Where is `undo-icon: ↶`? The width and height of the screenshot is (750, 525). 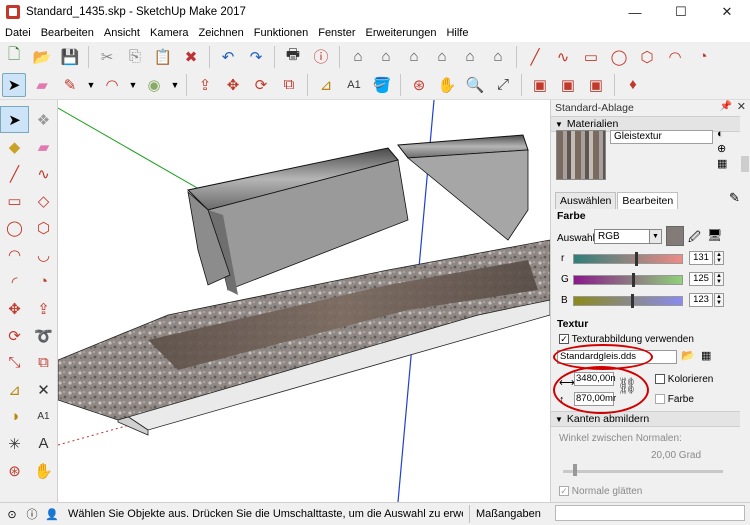
undo-icon: ↶ is located at coordinates (228, 57).